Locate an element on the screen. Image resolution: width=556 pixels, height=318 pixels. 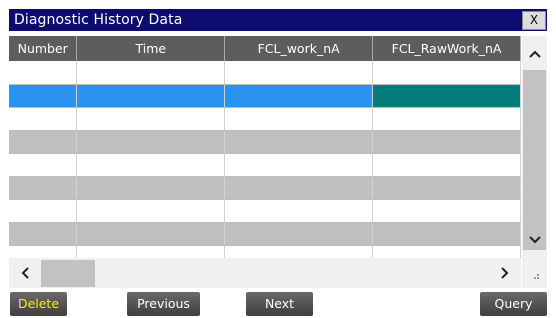
scroll-left-button is located at coordinates (25, 273).